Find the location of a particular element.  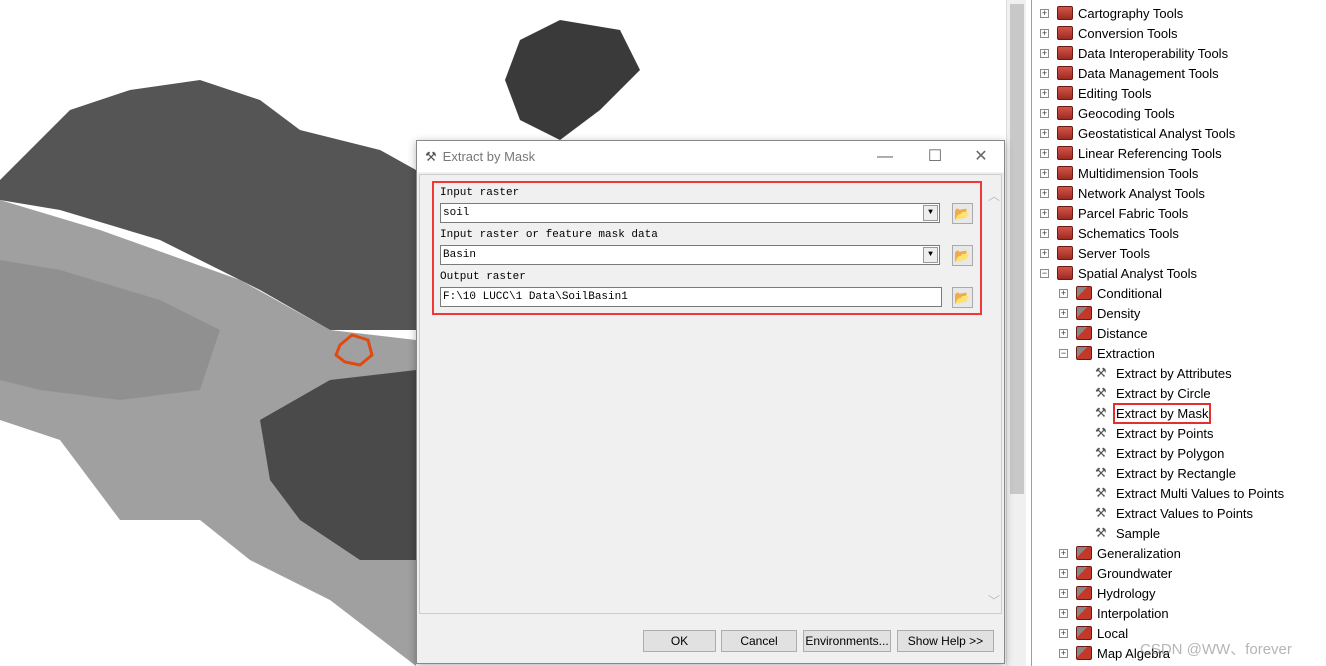

tree-item-label: Conditional is located at coordinates (1130, 293).